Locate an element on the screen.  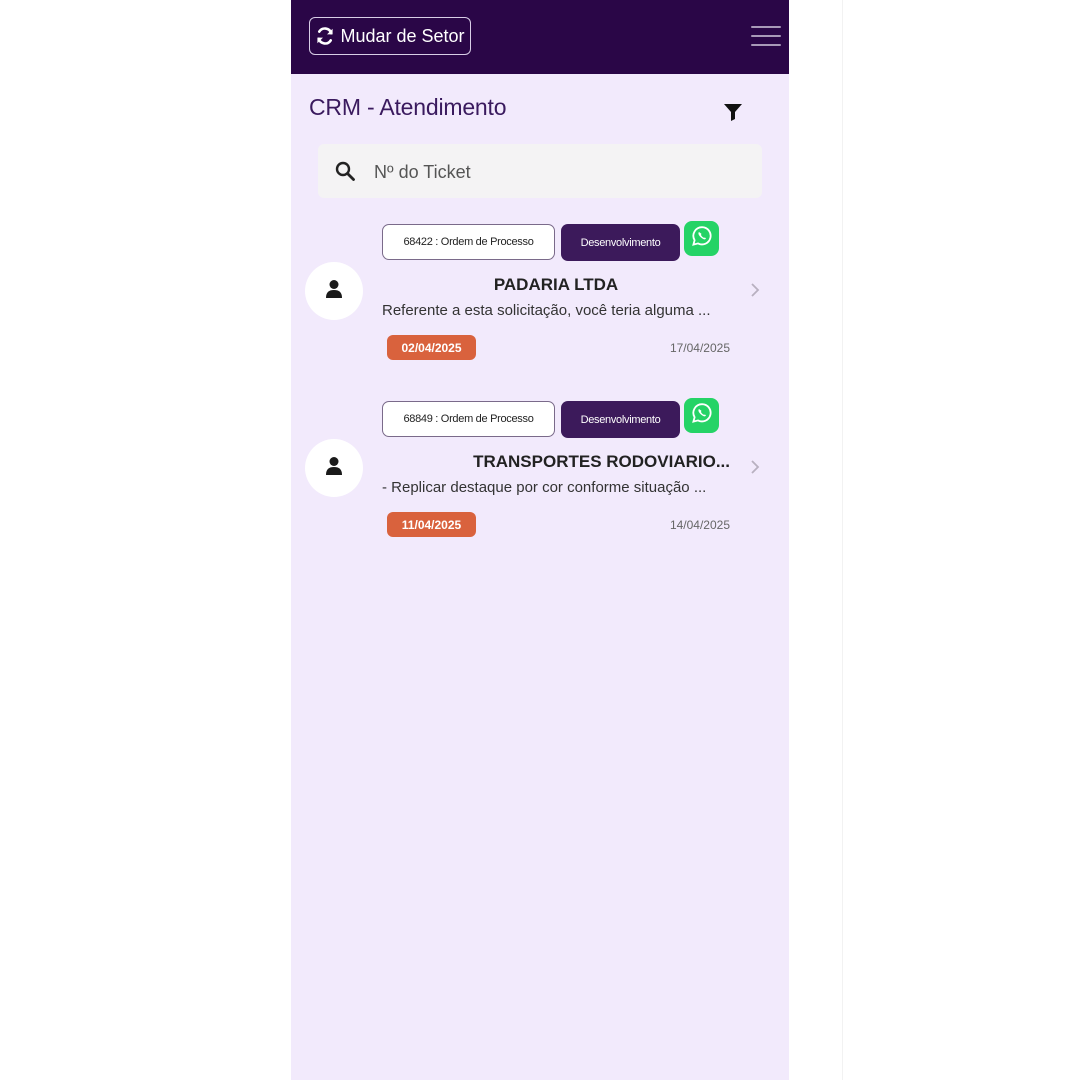
change-sector-label: Mudar de Setor is located at coordinates (402, 35).